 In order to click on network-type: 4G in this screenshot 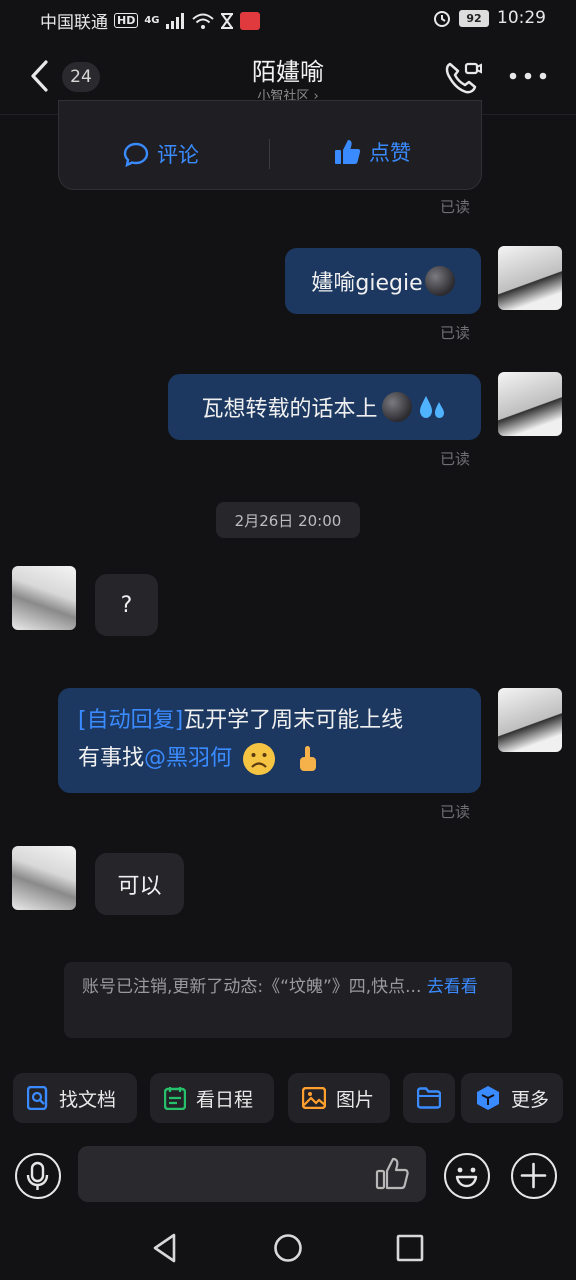, I will do `click(152, 20)`.